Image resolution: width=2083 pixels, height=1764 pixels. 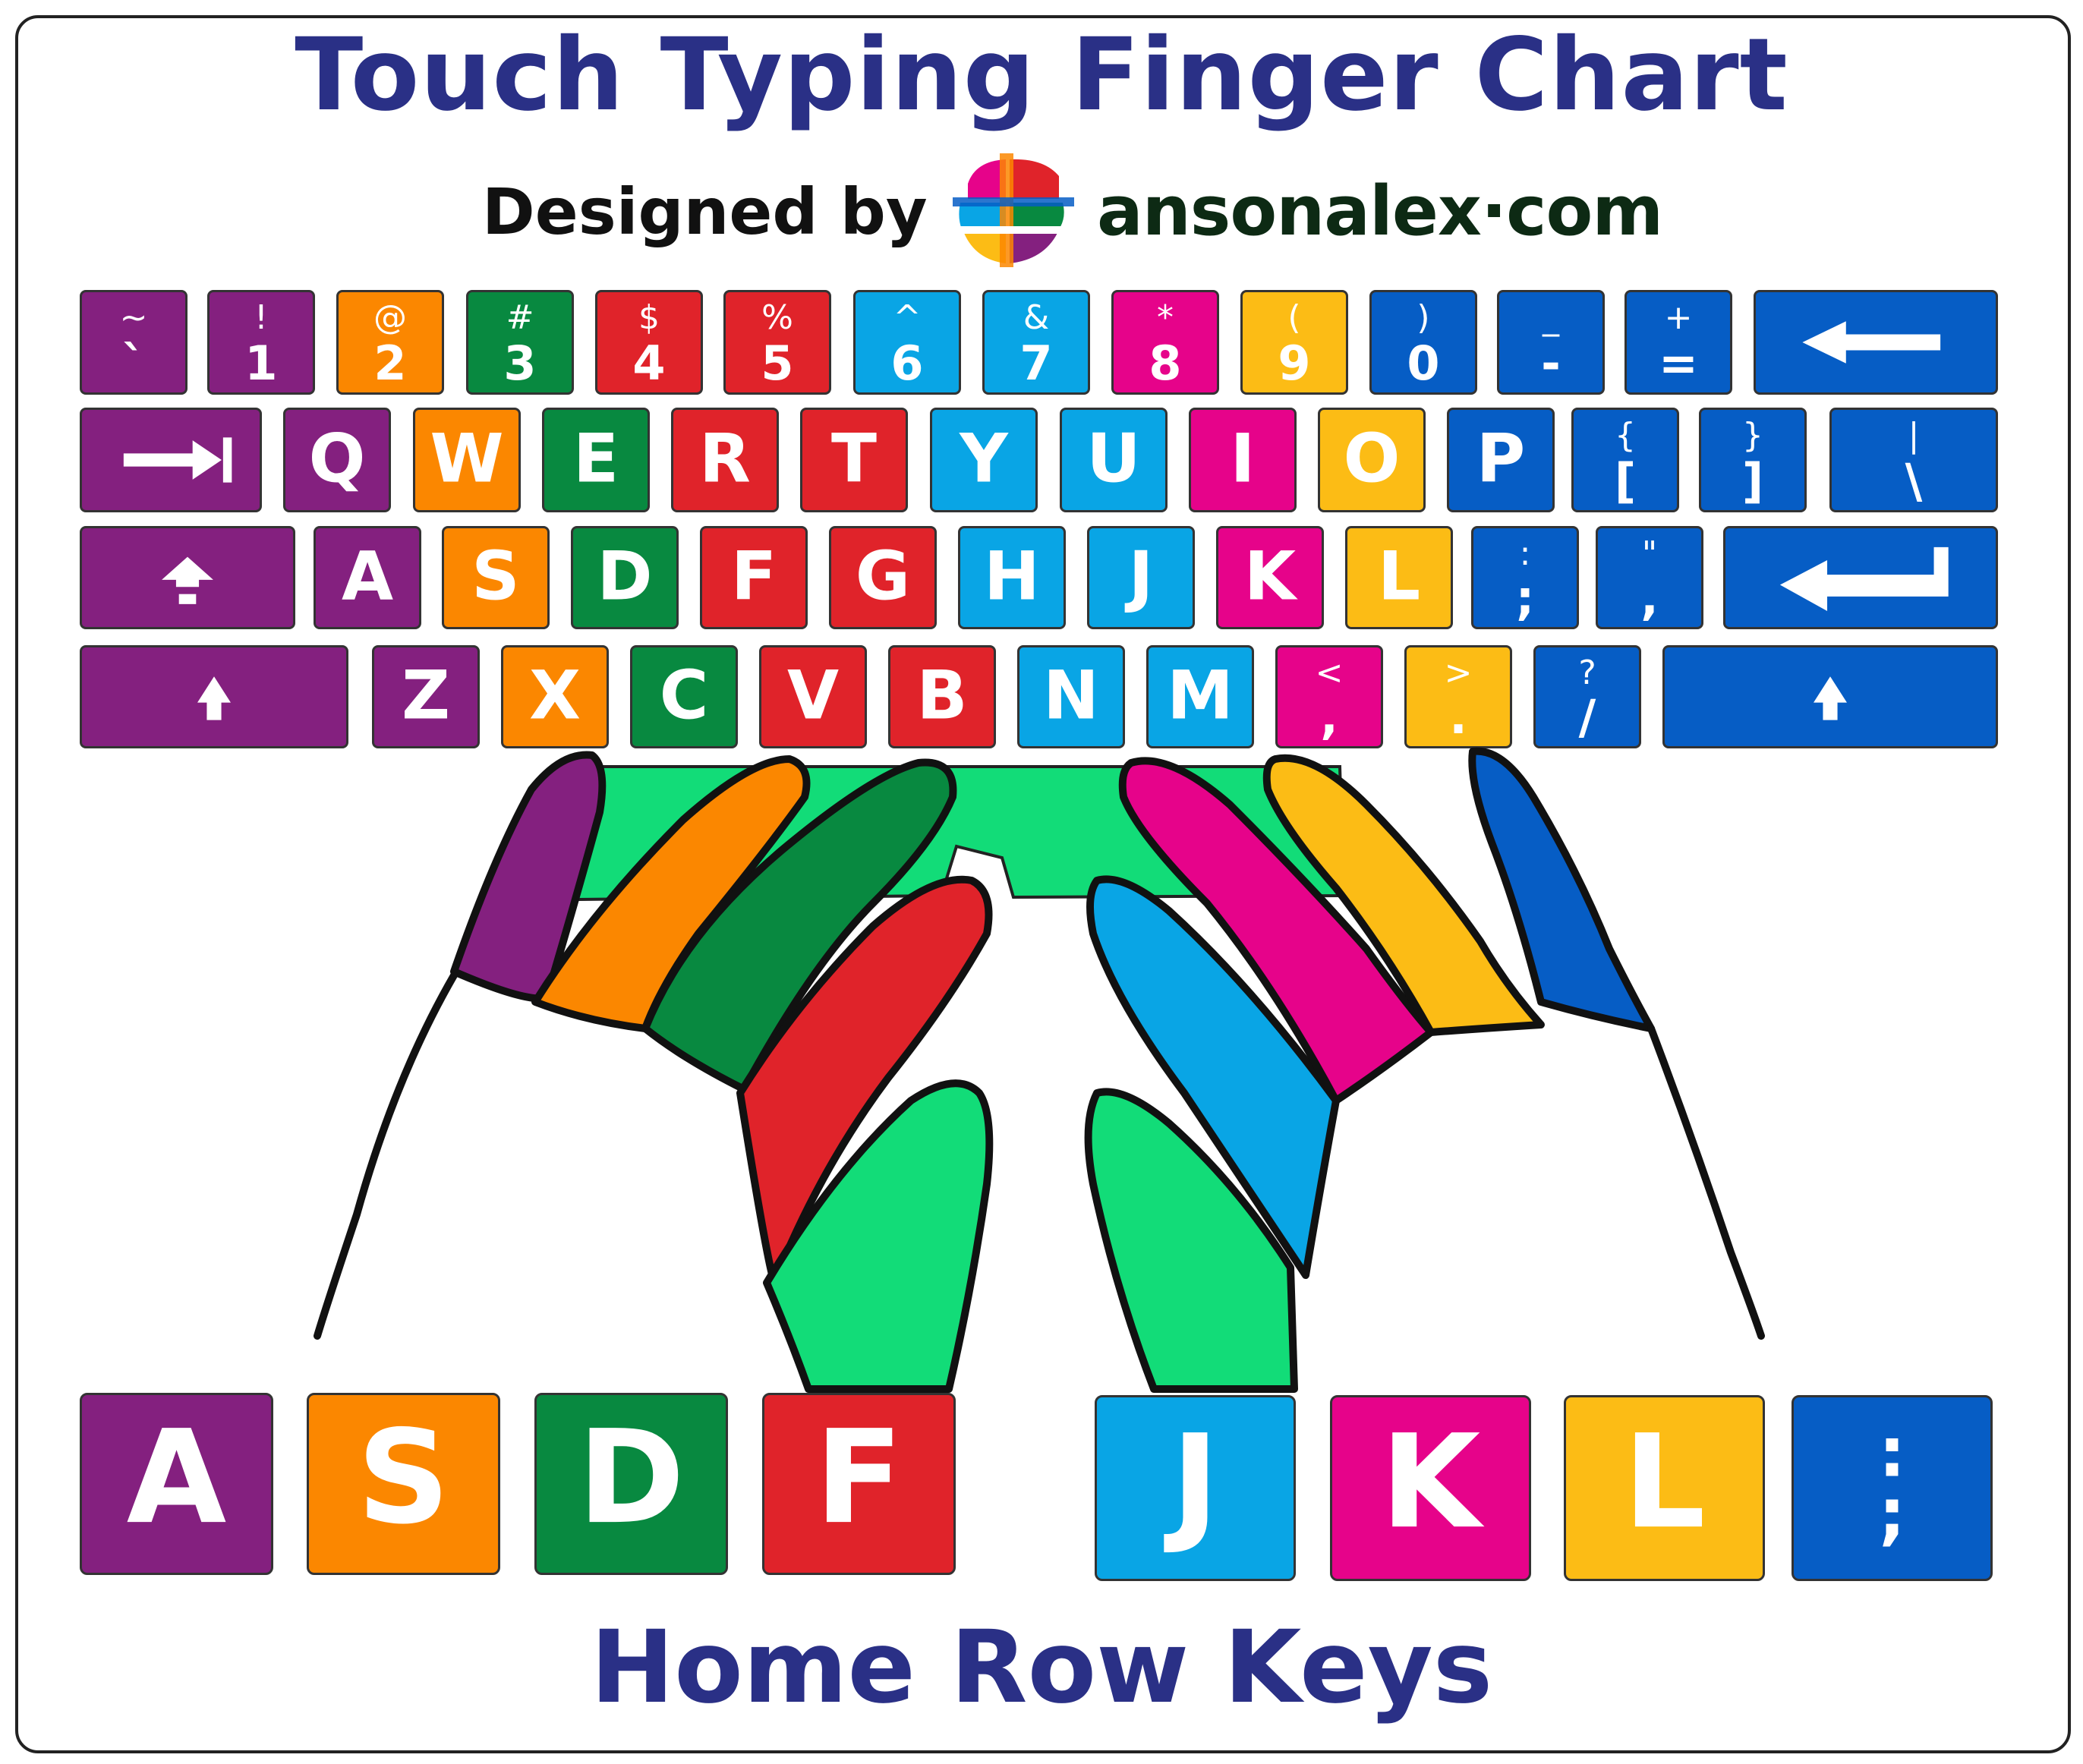 I want to click on home-key-k: K, so click(x=1430, y=1488).